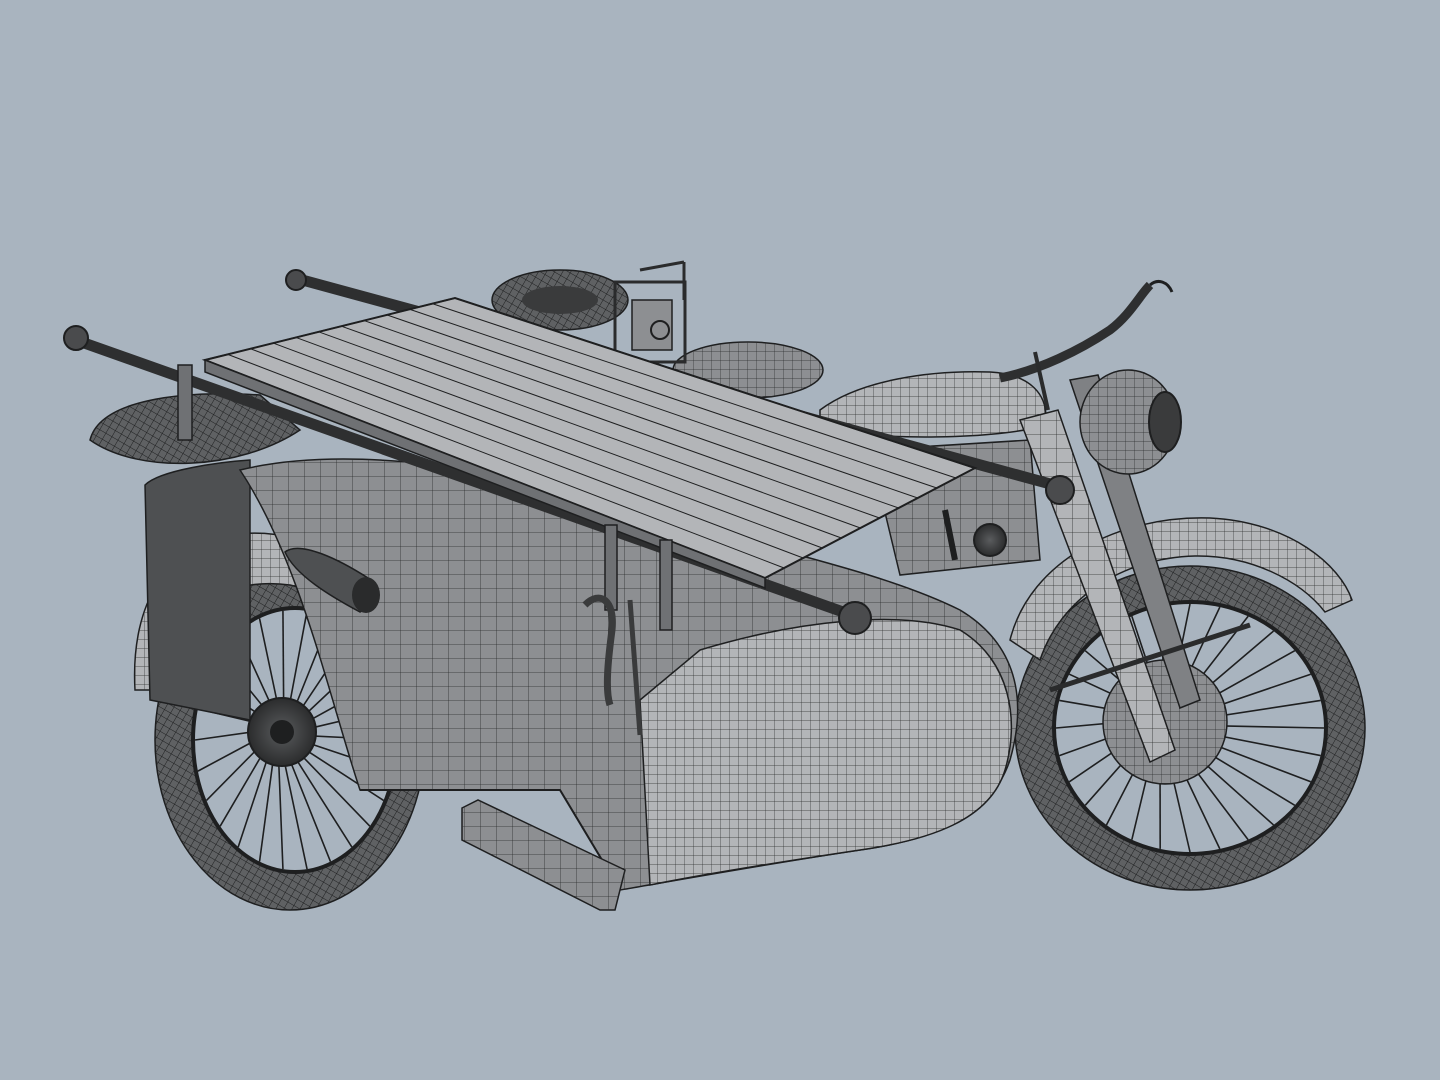 This screenshot has width=1440, height=1084. What do you see at coordinates (650, 312) in the screenshot?
I see `luggage-rack` at bounding box center [650, 312].